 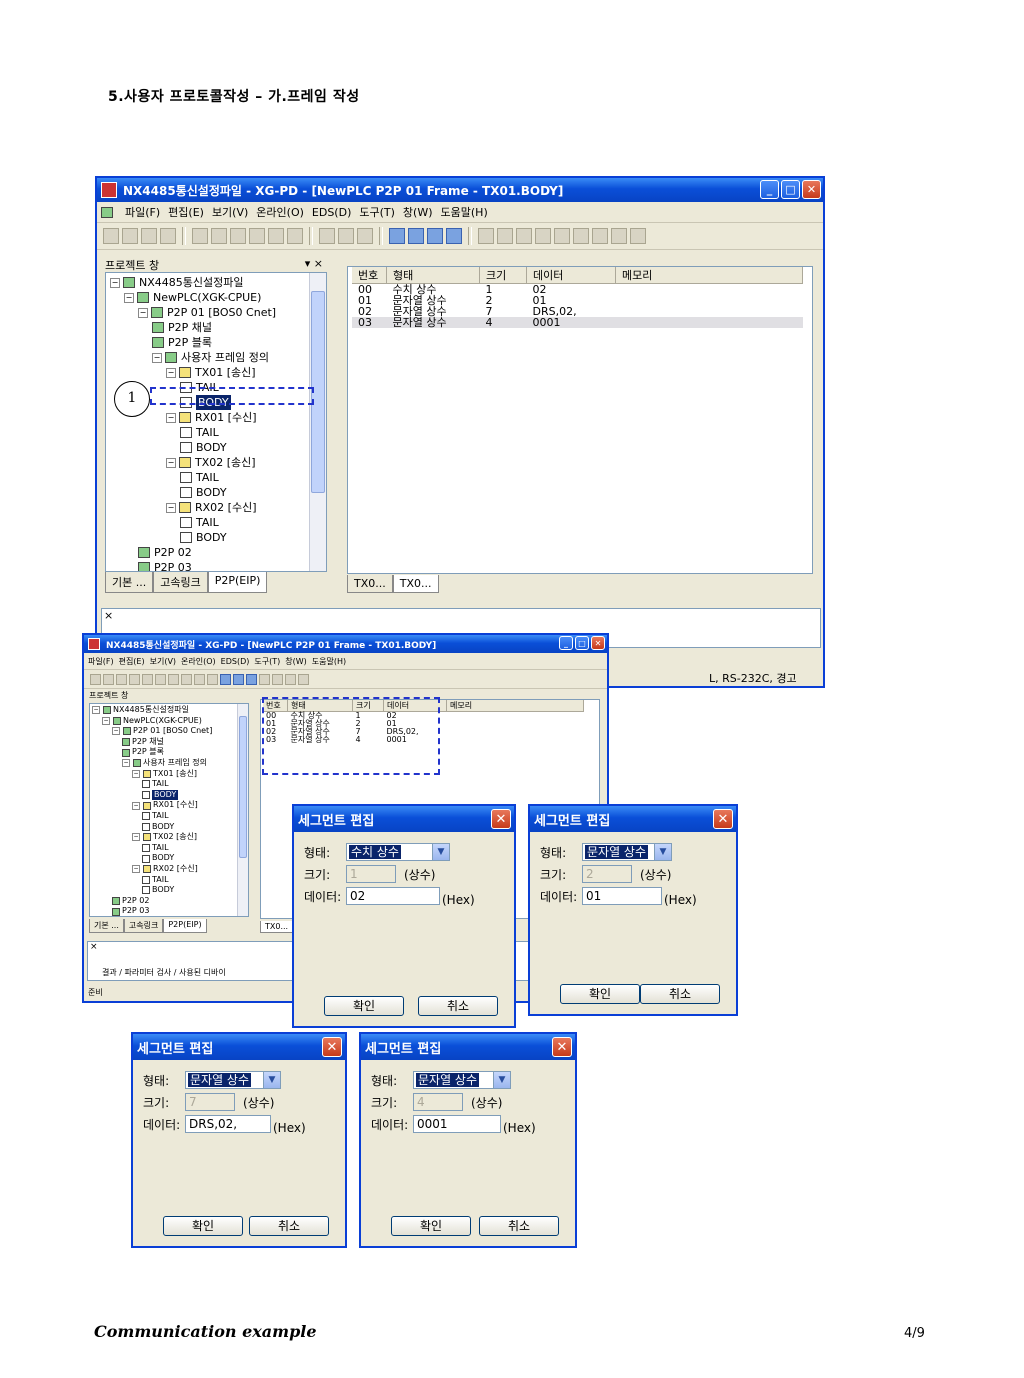 What do you see at coordinates (571, 275) in the screenshot?
I see `col-data: 데이터` at bounding box center [571, 275].